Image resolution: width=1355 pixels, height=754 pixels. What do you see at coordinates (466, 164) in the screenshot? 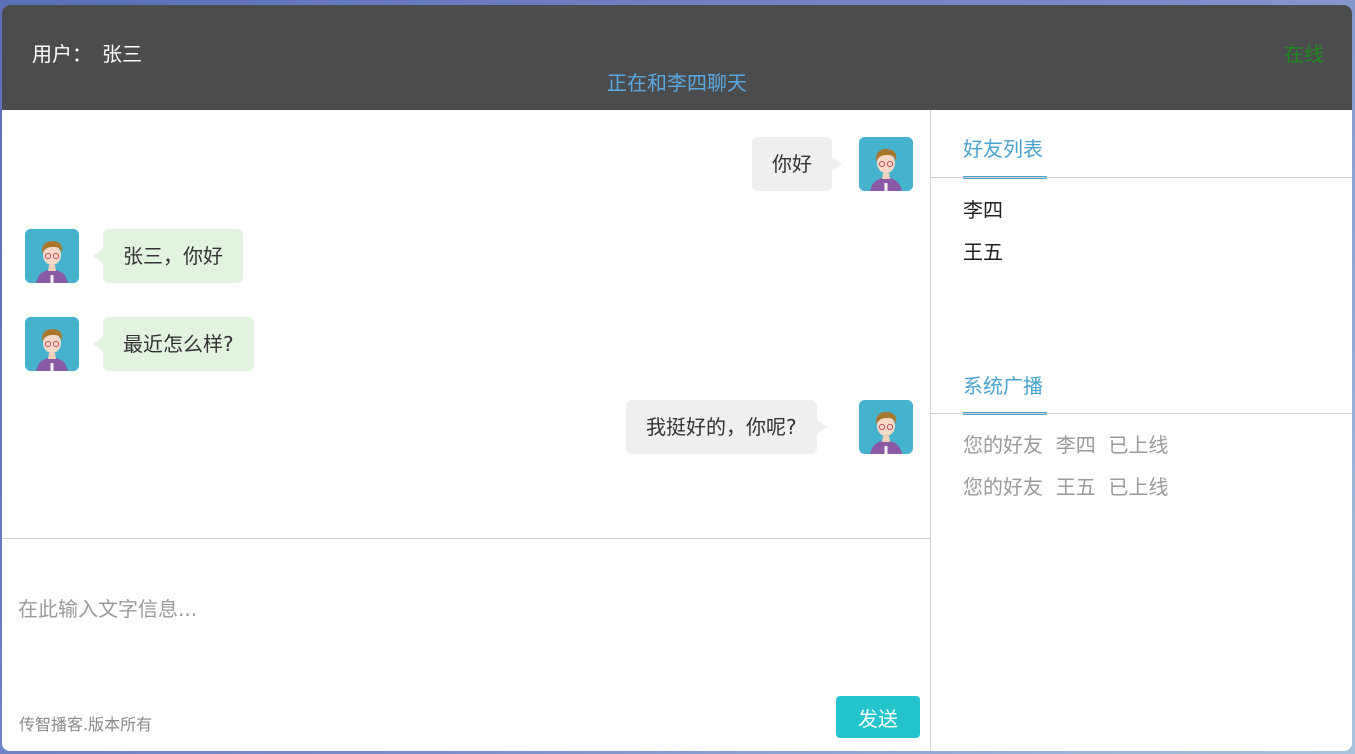
I see `message-item: 你好` at bounding box center [466, 164].